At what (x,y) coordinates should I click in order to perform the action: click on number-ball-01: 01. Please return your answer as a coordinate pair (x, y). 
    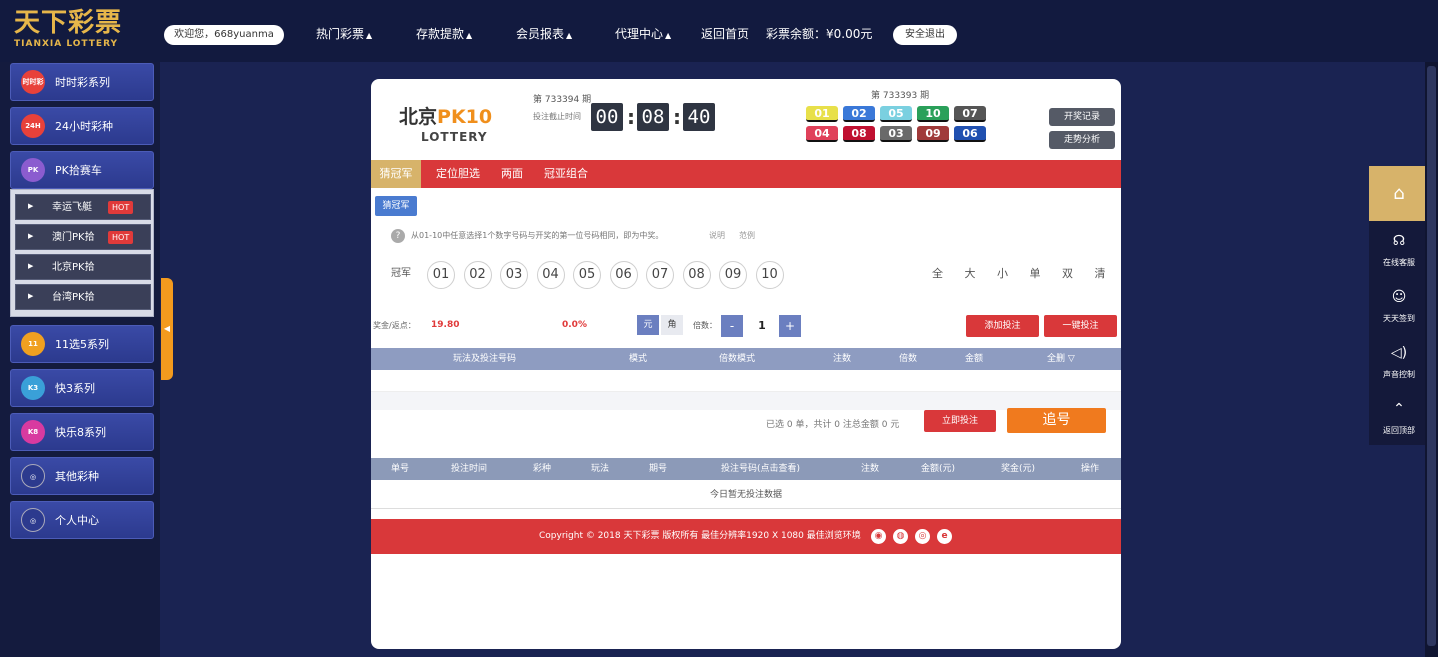
    Looking at the image, I should click on (441, 275).